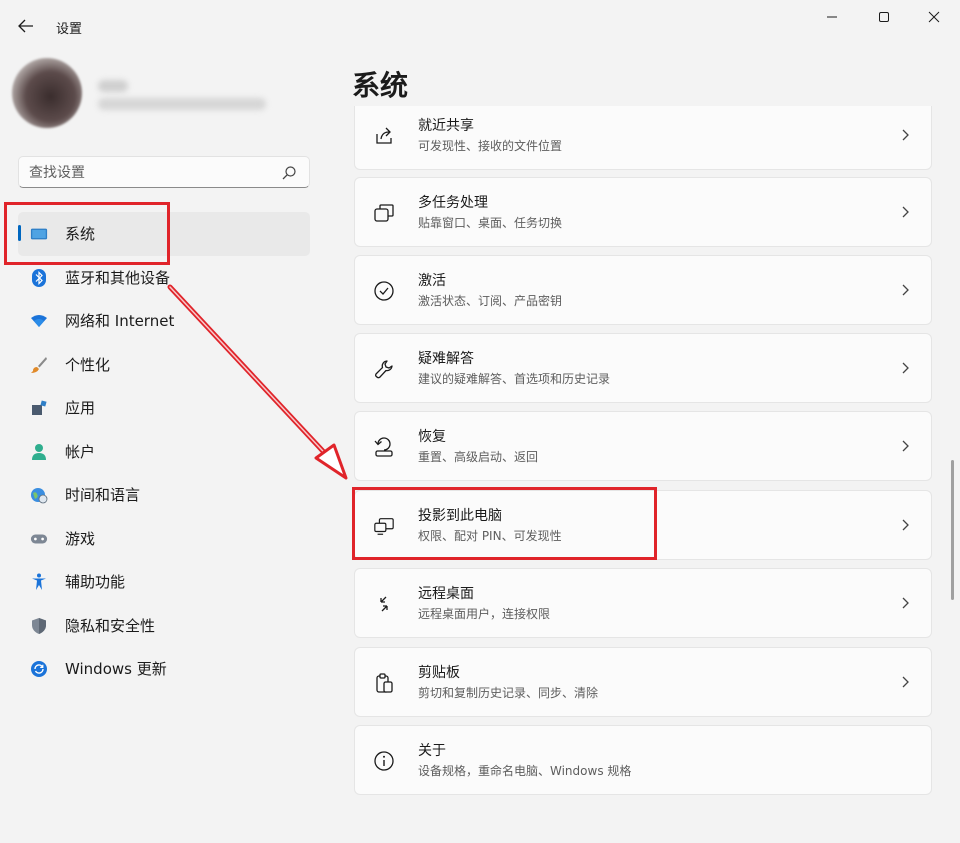 Image resolution: width=960 pixels, height=843 pixels. I want to click on card-troubleshoot: 疑难解答 建议的疑难解答、首选项和历史记录, so click(643, 368).